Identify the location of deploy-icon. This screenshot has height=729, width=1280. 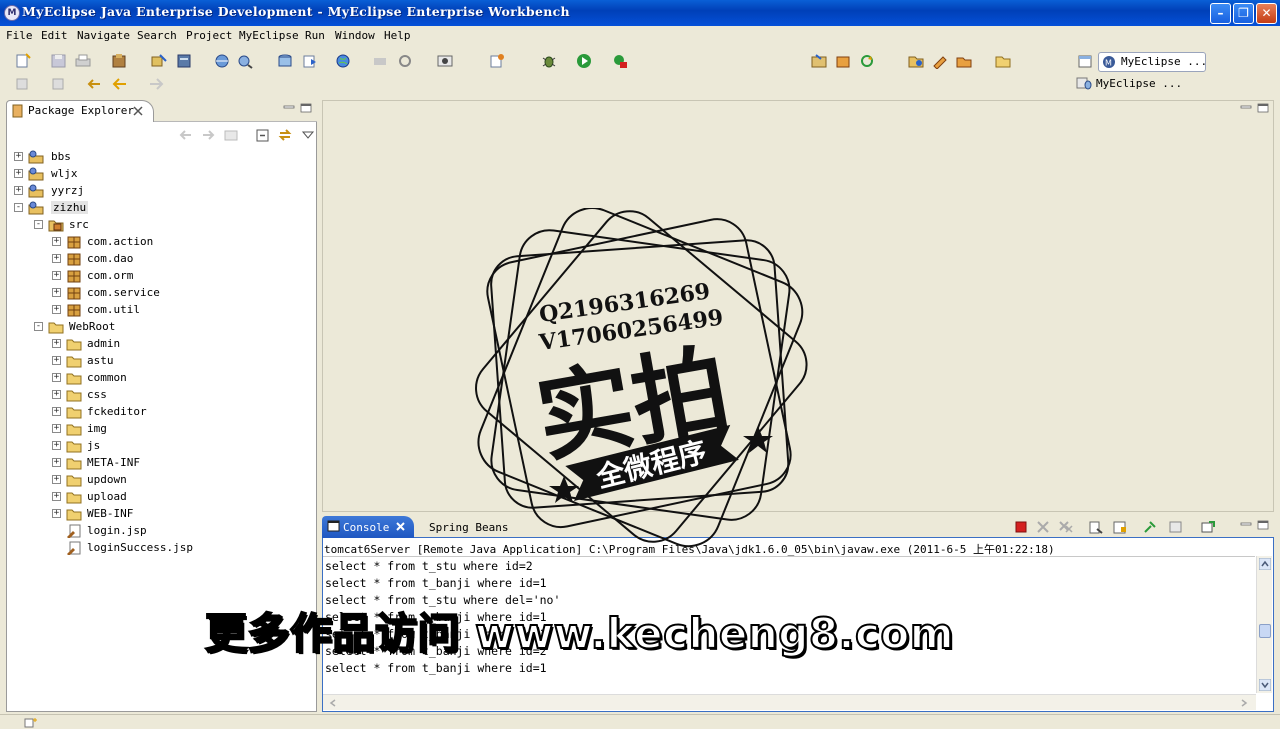
(159, 61).